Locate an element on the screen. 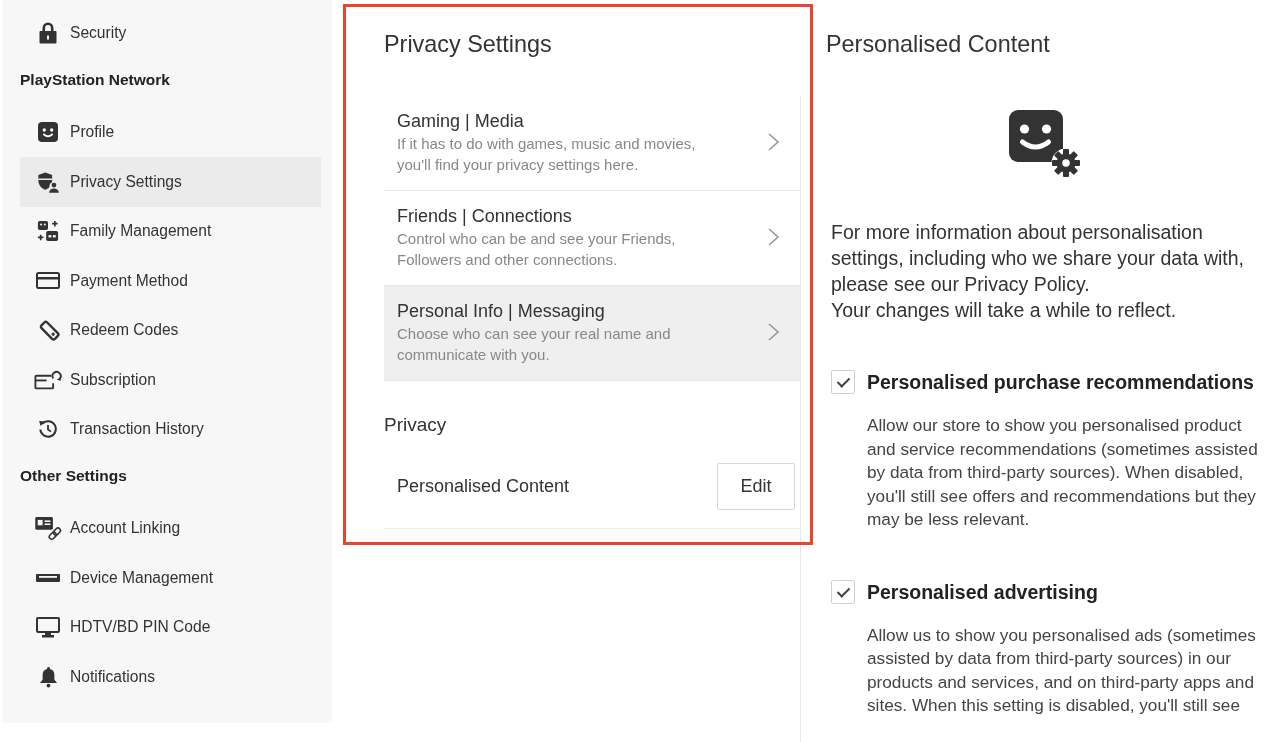 This screenshot has height=742, width=1270. shield-person-icon is located at coordinates (48, 181).